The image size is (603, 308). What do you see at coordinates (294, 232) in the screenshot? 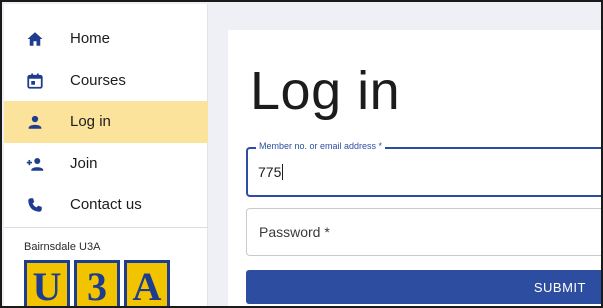
I see `password-placeholder: Password *` at bounding box center [294, 232].